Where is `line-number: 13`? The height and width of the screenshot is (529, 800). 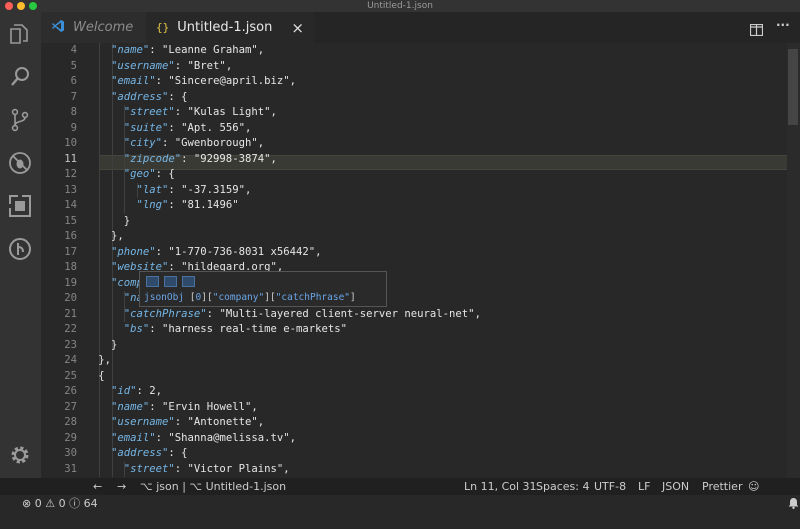 line-number: 13 is located at coordinates (70, 189).